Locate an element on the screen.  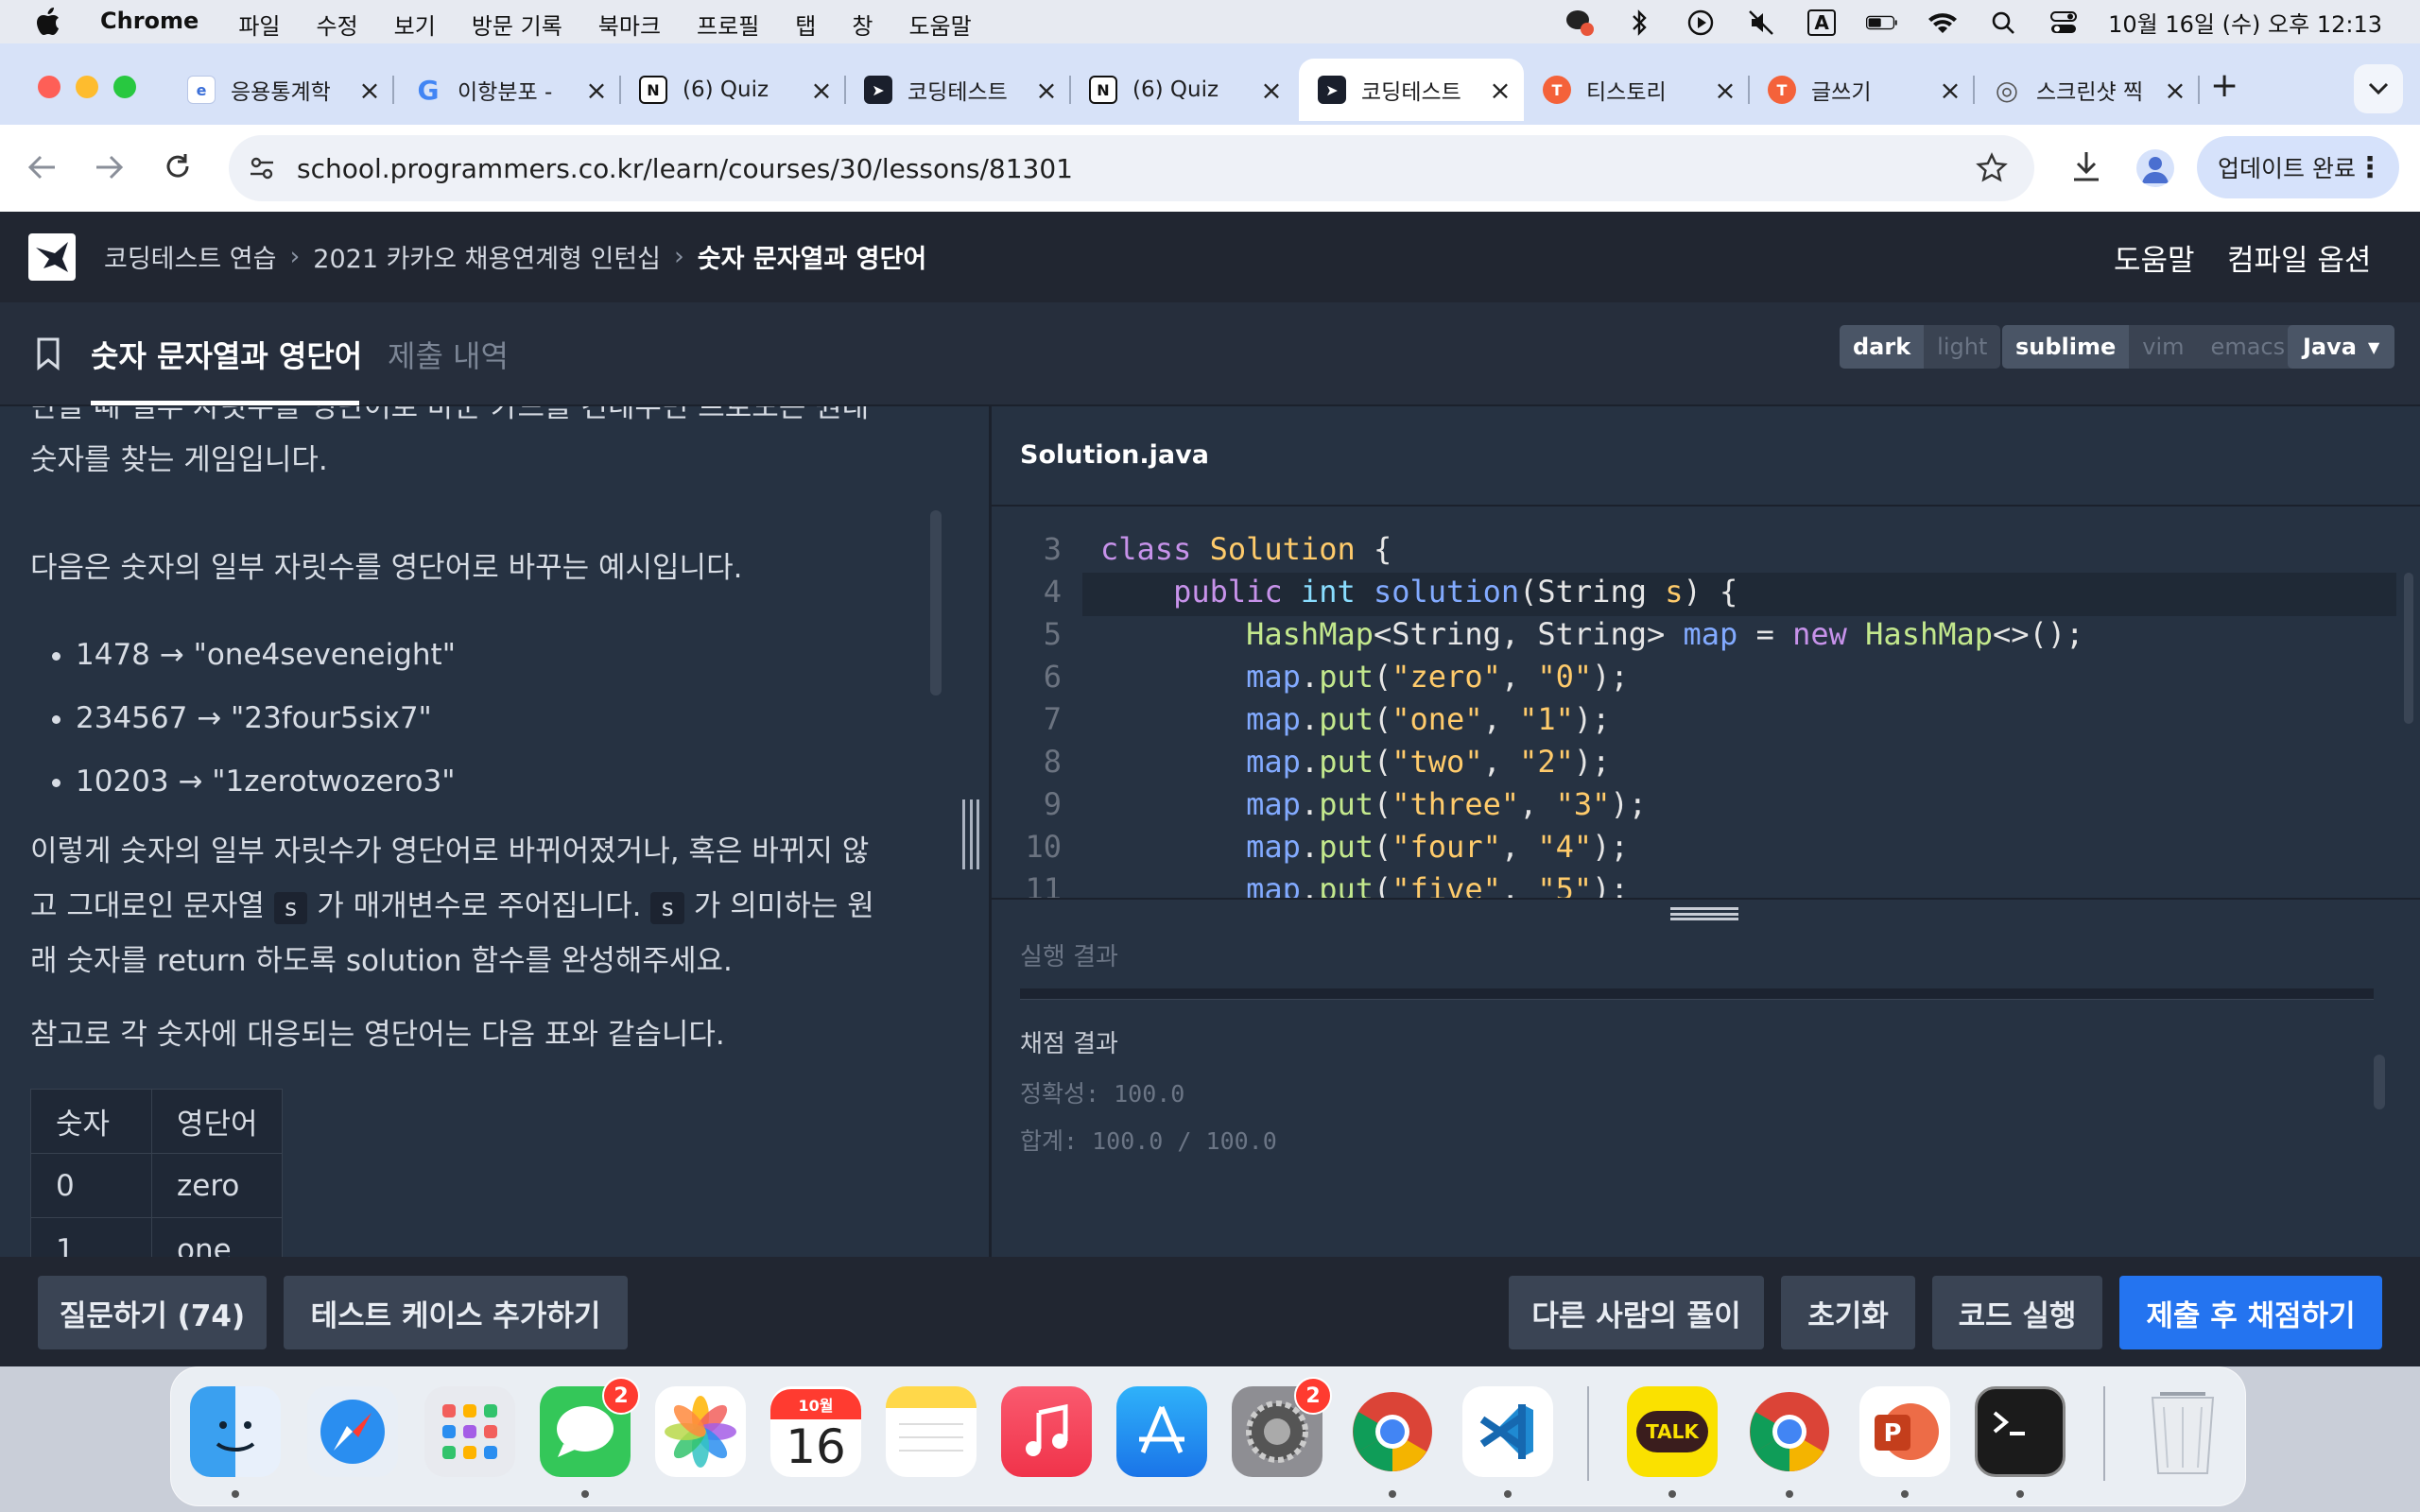
theme-dark-option: dark is located at coordinates (1882, 347).